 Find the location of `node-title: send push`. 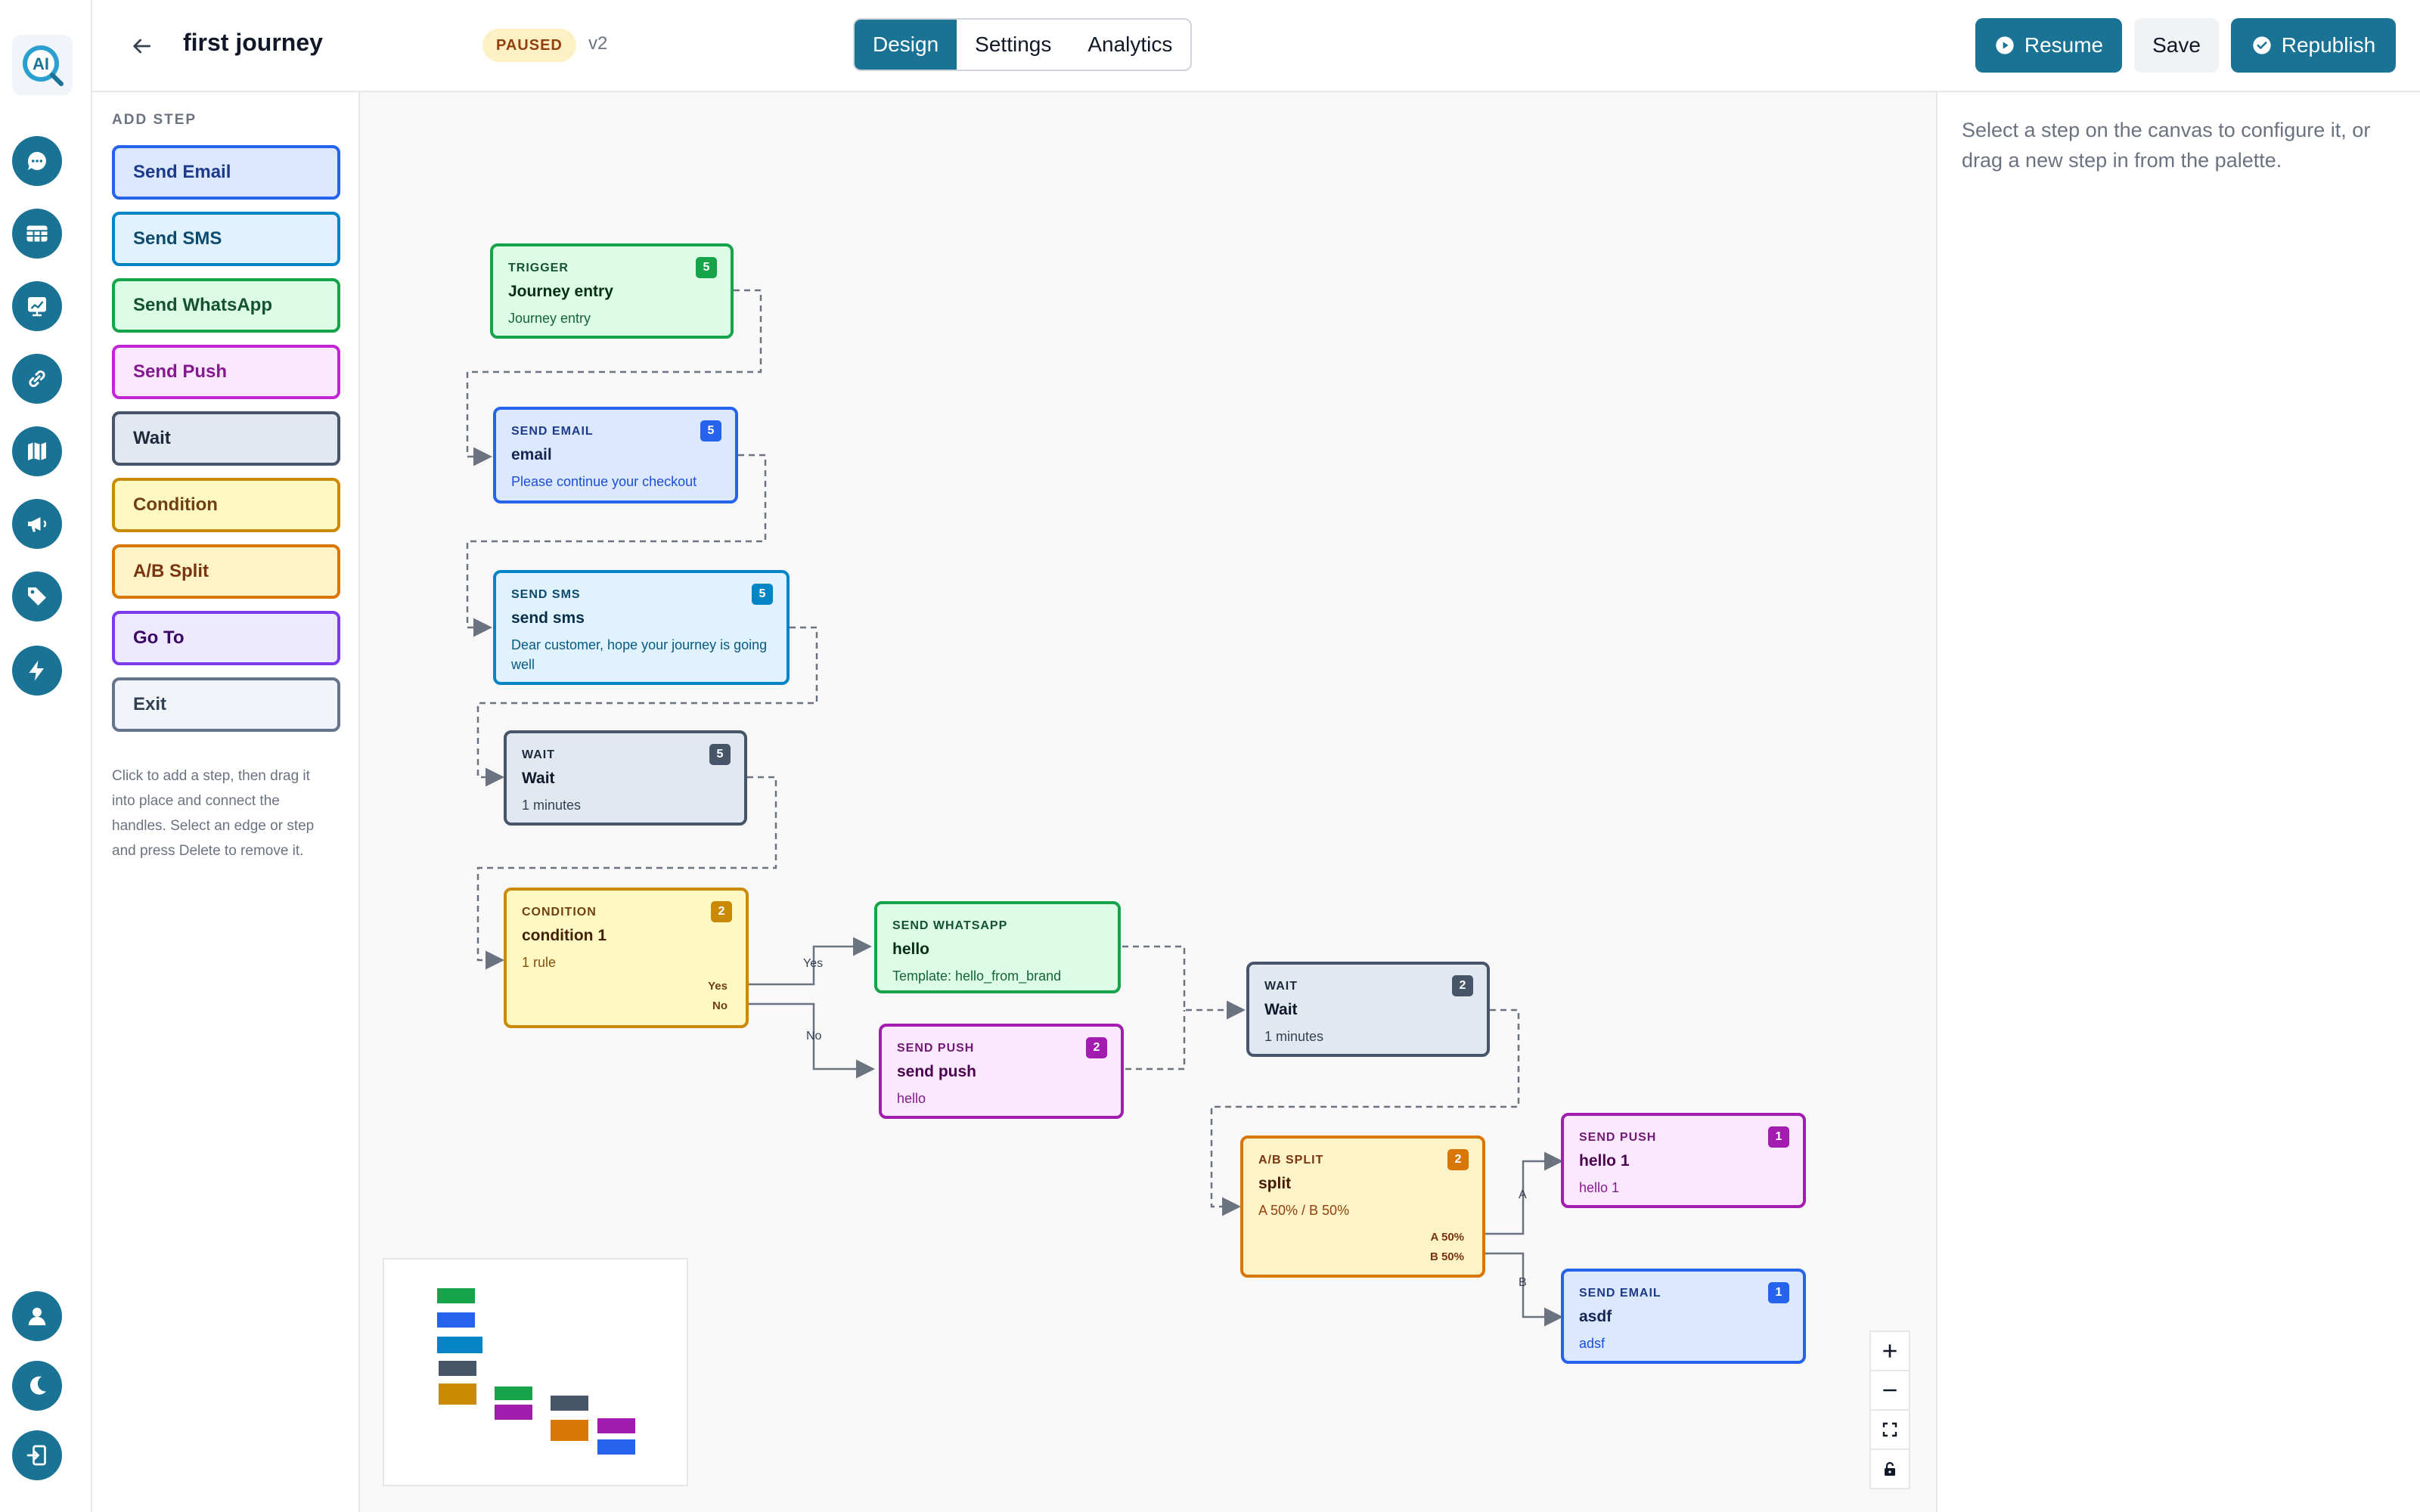

node-title: send push is located at coordinates (937, 1071).